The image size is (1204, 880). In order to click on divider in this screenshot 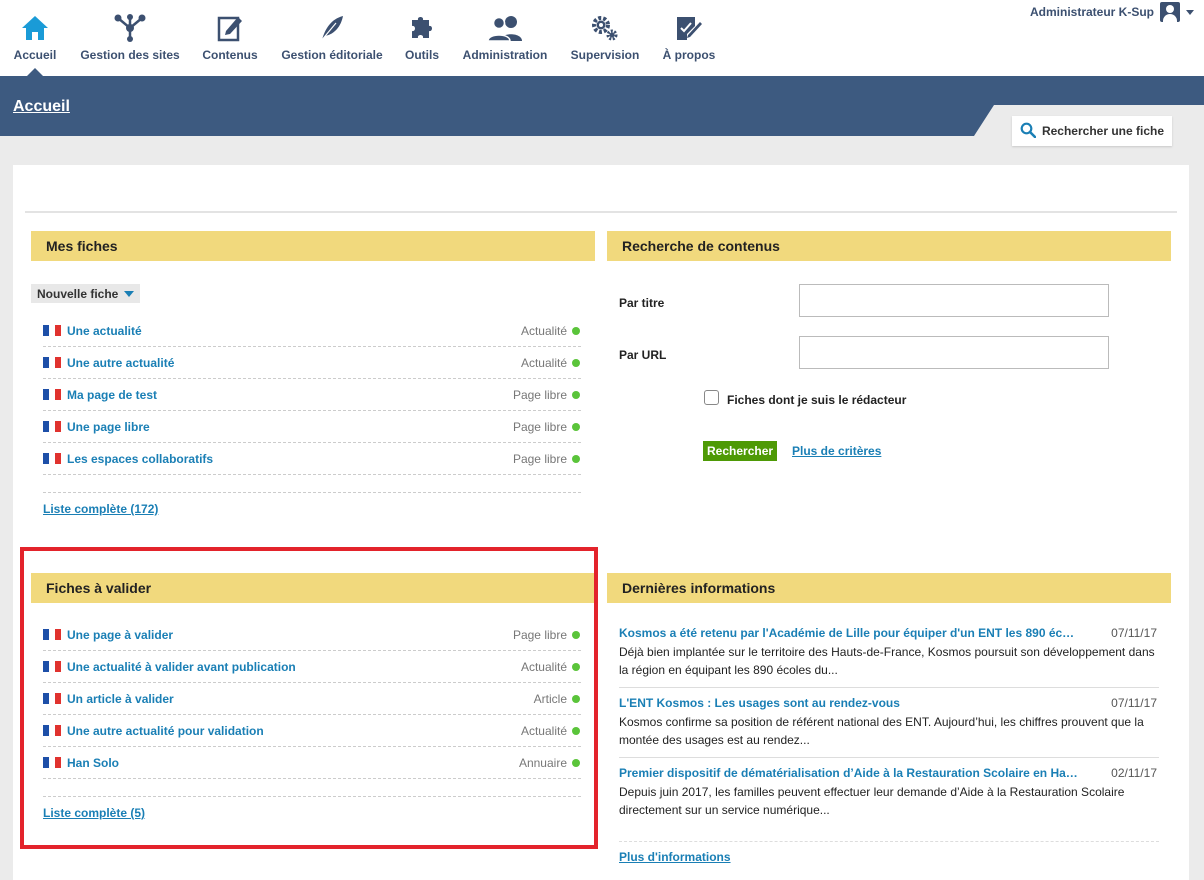, I will do `click(601, 212)`.